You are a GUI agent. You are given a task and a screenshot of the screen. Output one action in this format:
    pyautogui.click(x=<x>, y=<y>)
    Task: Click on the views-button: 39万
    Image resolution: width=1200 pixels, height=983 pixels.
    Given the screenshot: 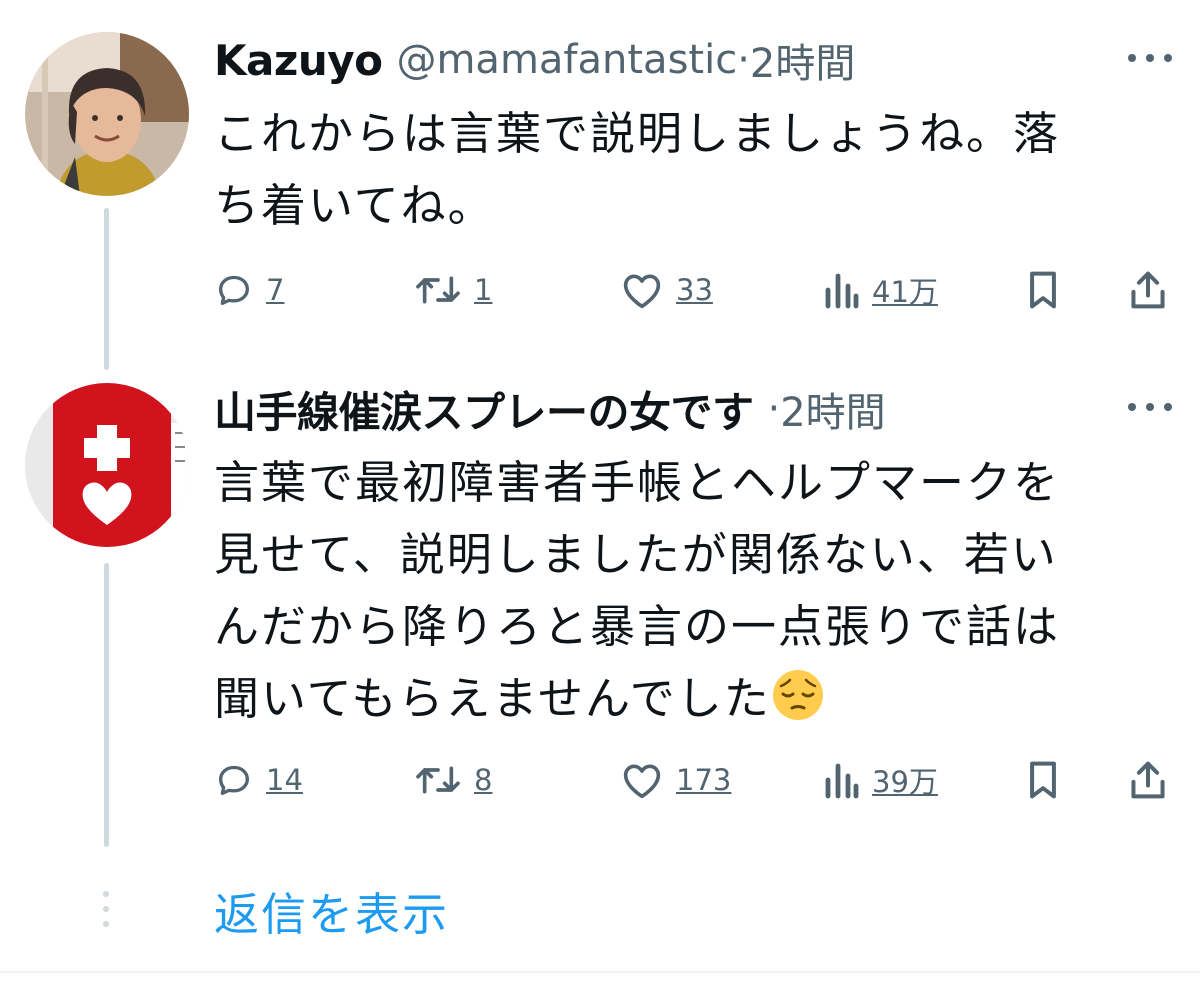 What is the action you would take?
    pyautogui.click(x=881, y=780)
    